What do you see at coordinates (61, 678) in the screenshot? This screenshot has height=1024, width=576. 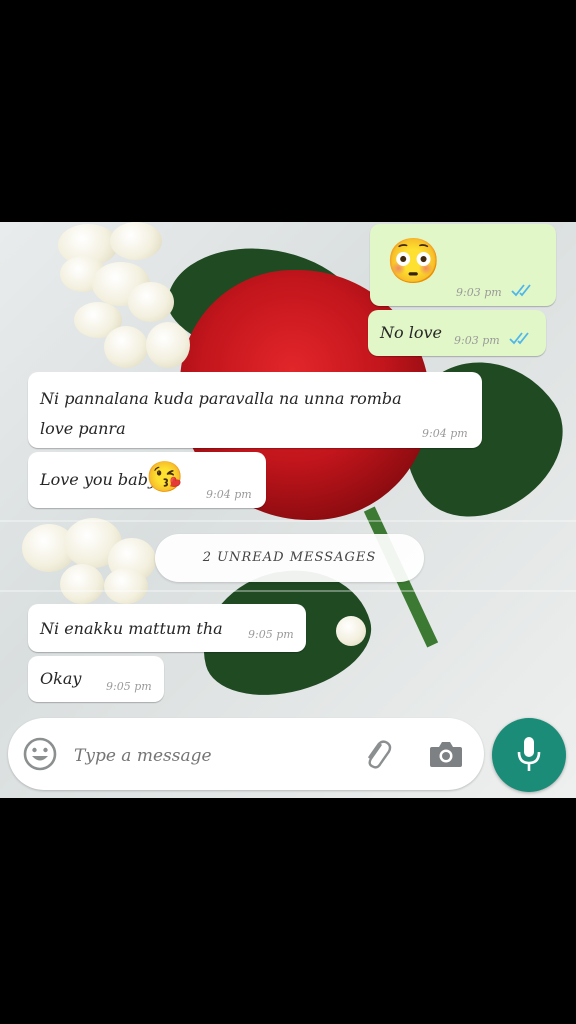 I see `message-text: Okay` at bounding box center [61, 678].